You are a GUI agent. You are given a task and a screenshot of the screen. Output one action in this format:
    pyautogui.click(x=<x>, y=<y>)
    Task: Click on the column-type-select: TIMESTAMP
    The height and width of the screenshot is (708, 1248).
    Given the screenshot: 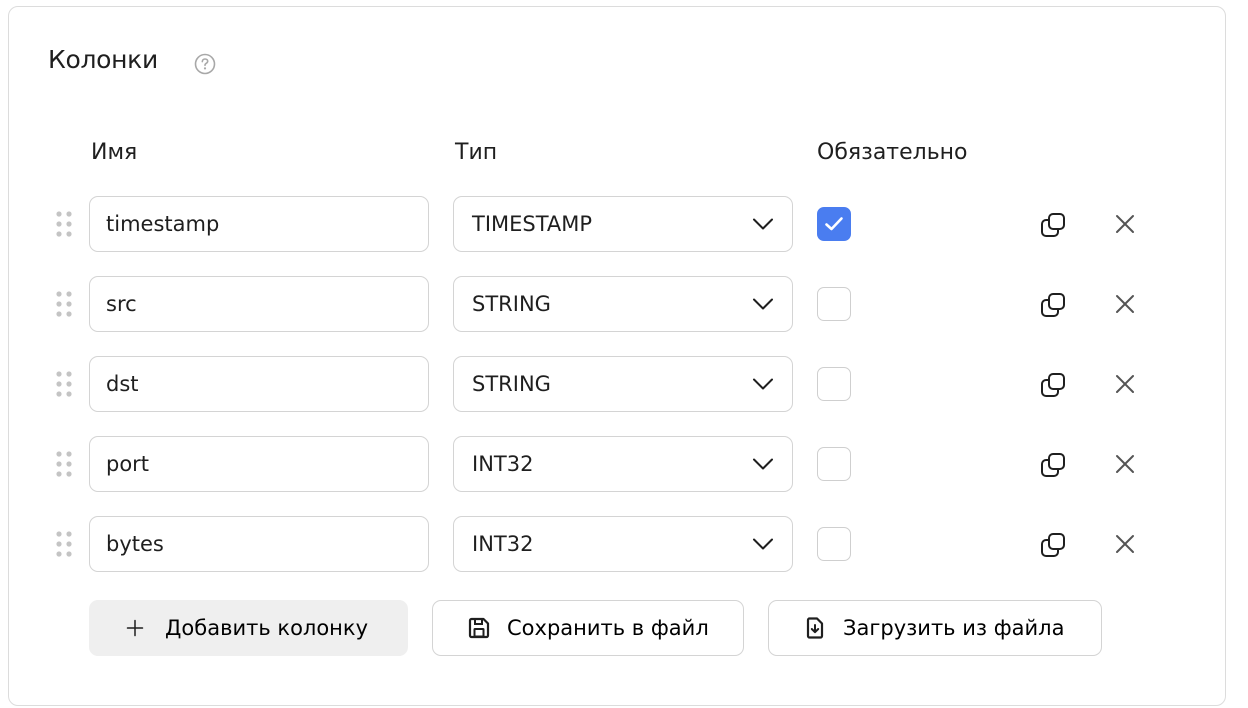 What is the action you would take?
    pyautogui.click(x=623, y=224)
    